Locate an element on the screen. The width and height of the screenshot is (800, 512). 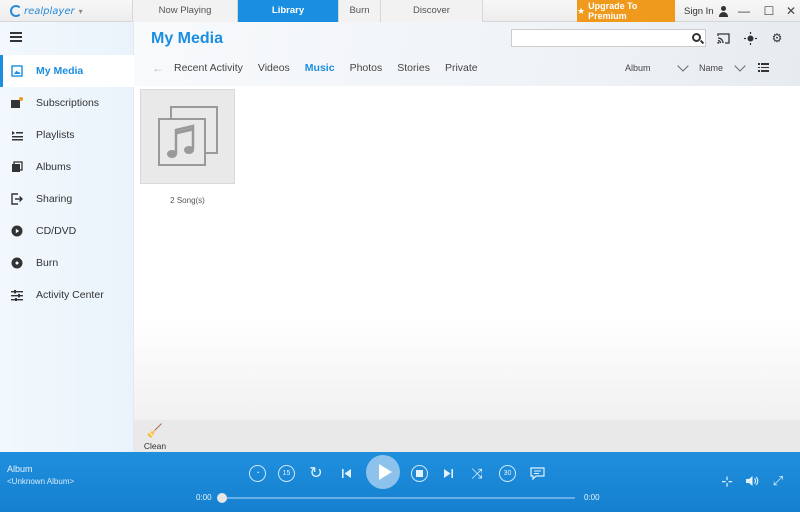
now-playing-album-value: <Unknown Album> is located at coordinates (41, 481).